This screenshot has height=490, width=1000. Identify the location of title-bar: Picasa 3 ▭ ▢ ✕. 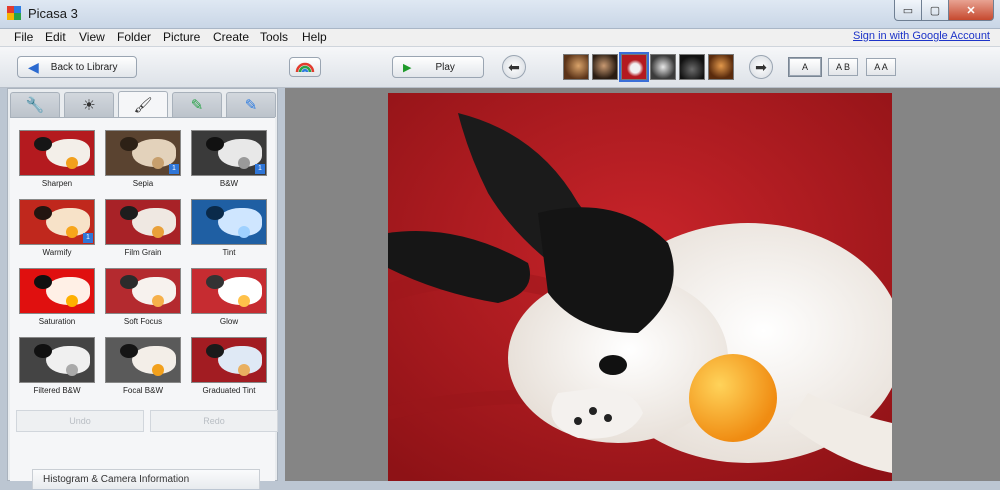
(500, 14).